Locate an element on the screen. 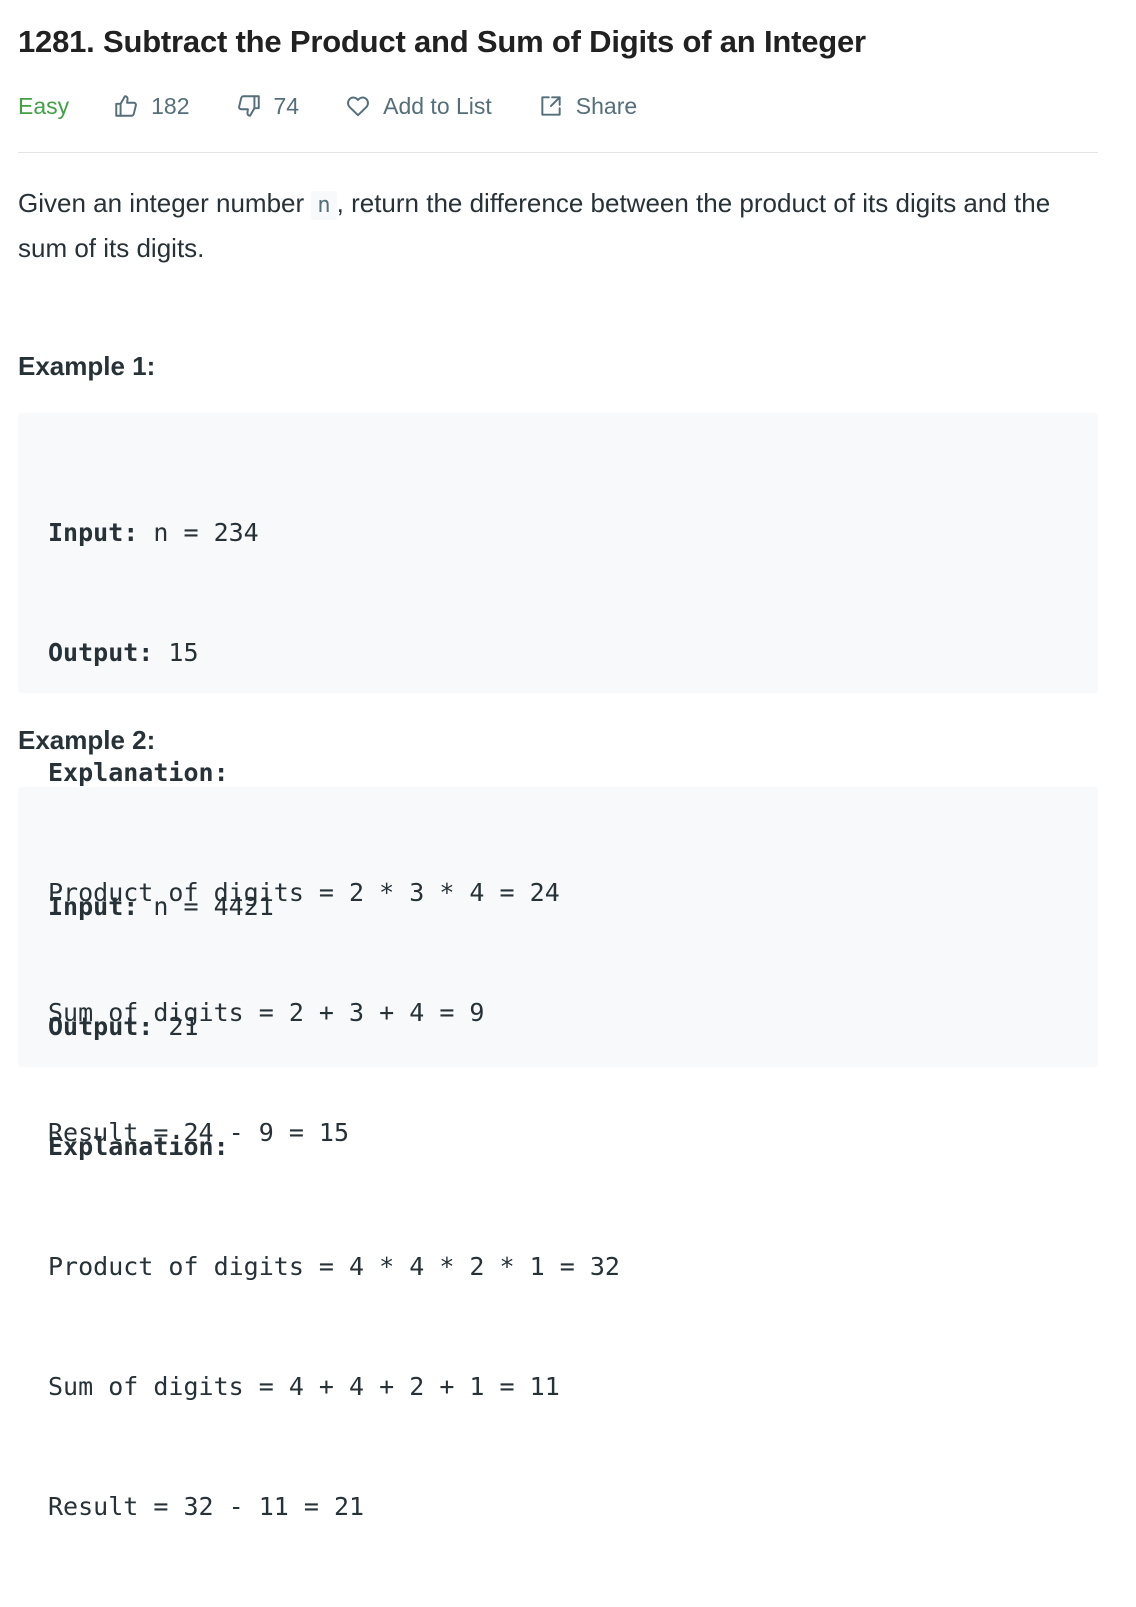 The image size is (1136, 1607). difficulty-label: Easy is located at coordinates (44, 105).